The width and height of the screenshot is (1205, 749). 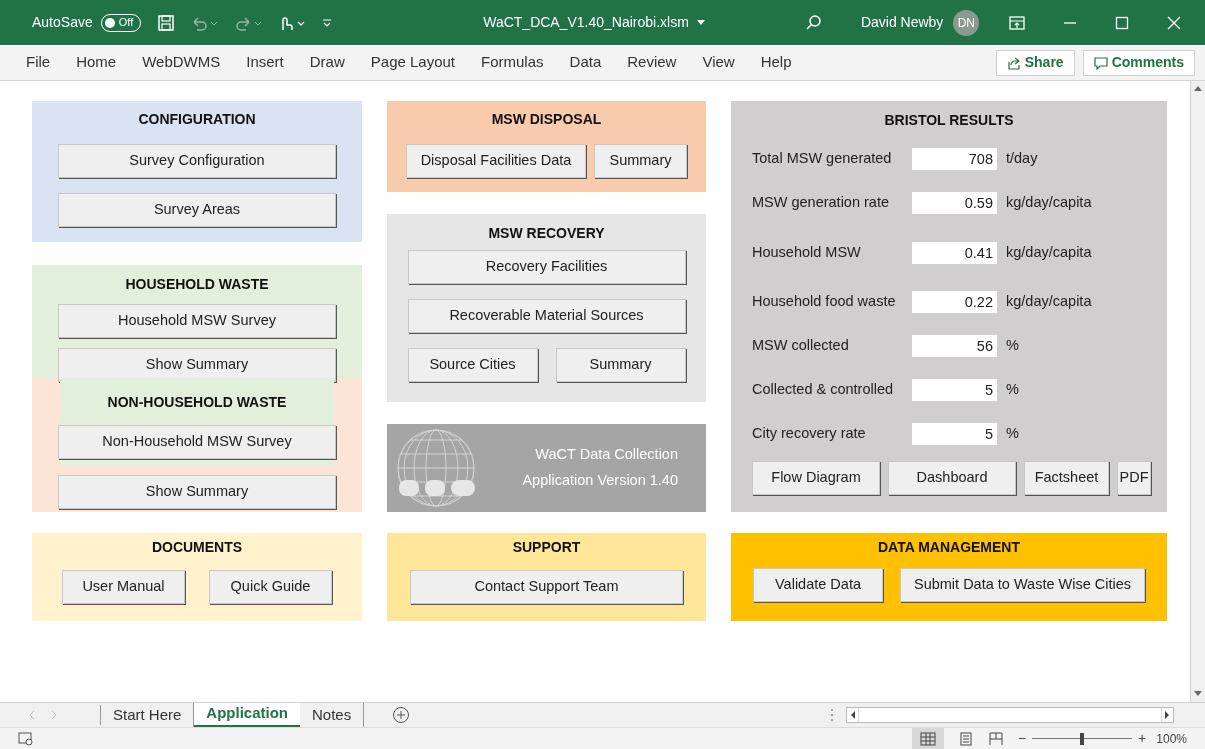 I want to click on file-name: WaCT_DCA_V1.40_Nairobi.xlsm, so click(x=586, y=22).